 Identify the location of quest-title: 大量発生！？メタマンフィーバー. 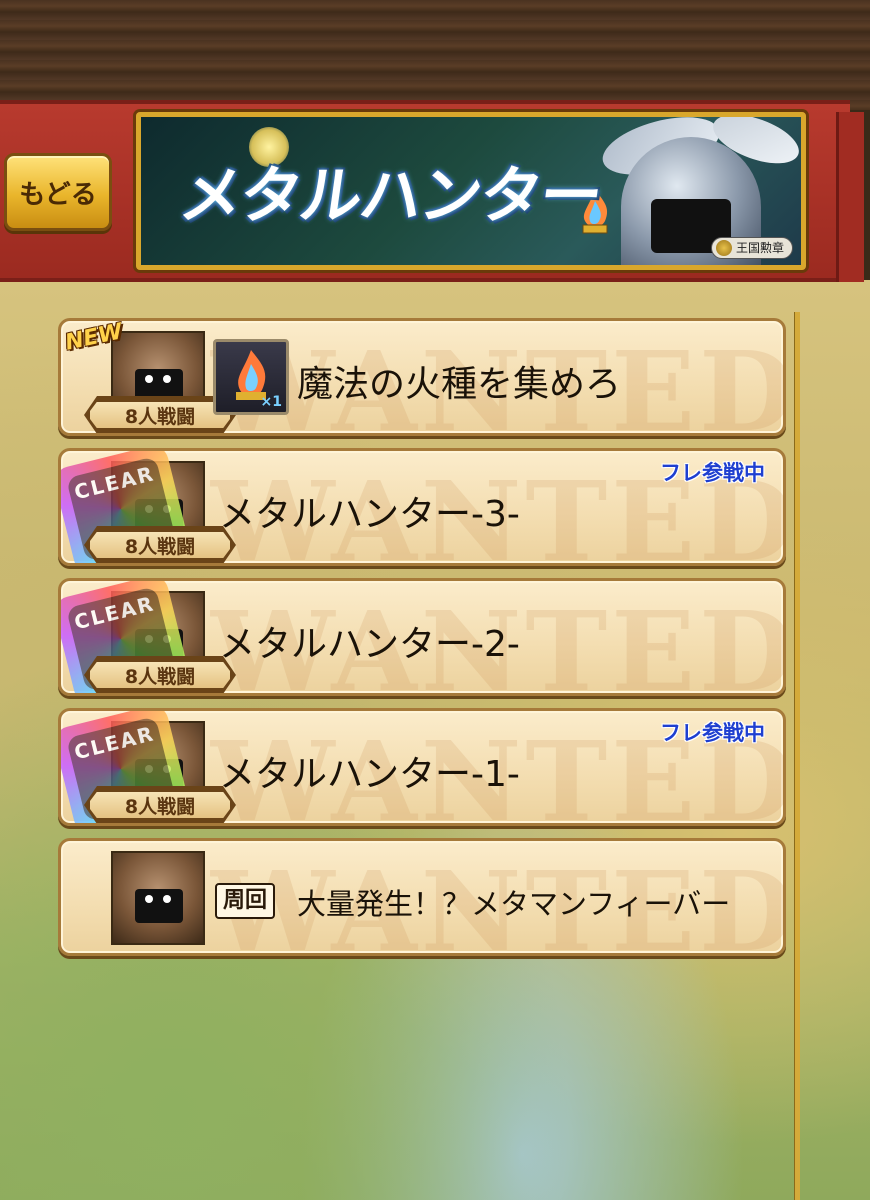
(514, 904).